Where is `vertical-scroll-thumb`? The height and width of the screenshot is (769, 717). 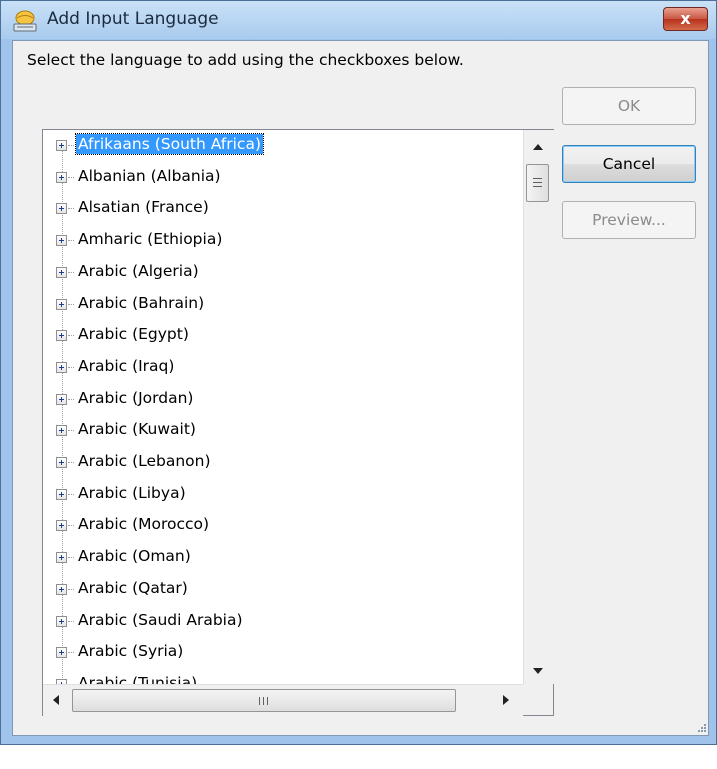
vertical-scroll-thumb is located at coordinates (537, 183).